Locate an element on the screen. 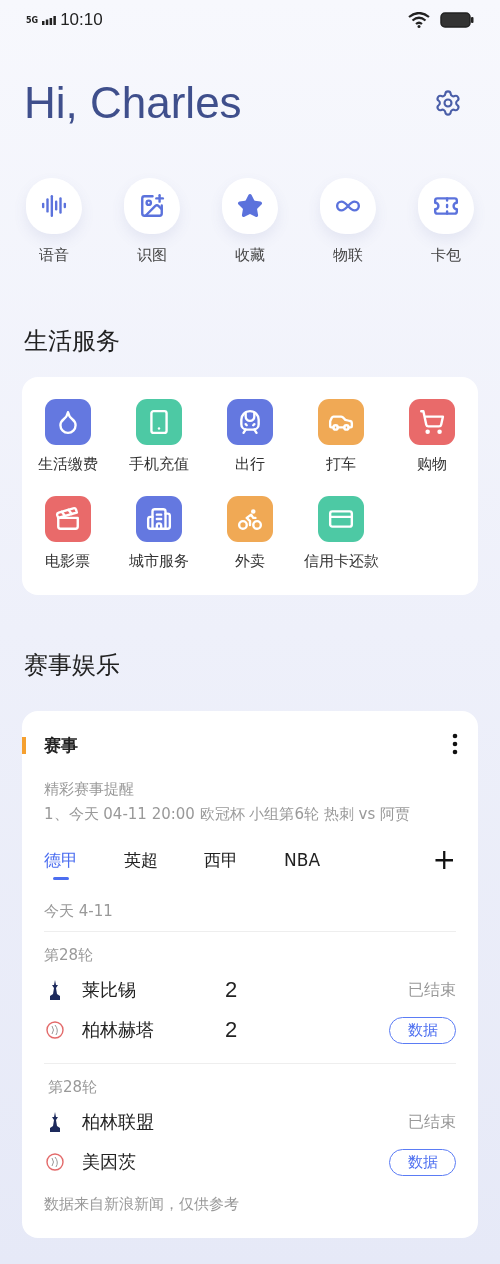 The height and width of the screenshot is (1264, 500). settings-icon is located at coordinates (448, 103).